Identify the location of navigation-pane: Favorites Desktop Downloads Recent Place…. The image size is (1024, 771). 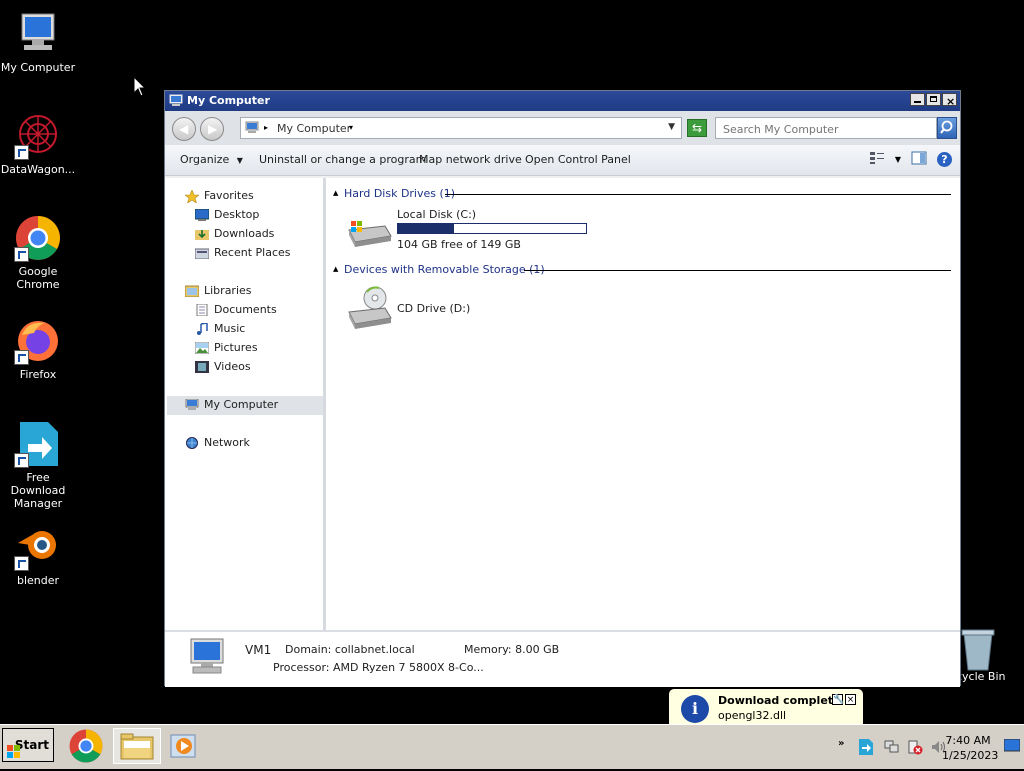
(245, 404).